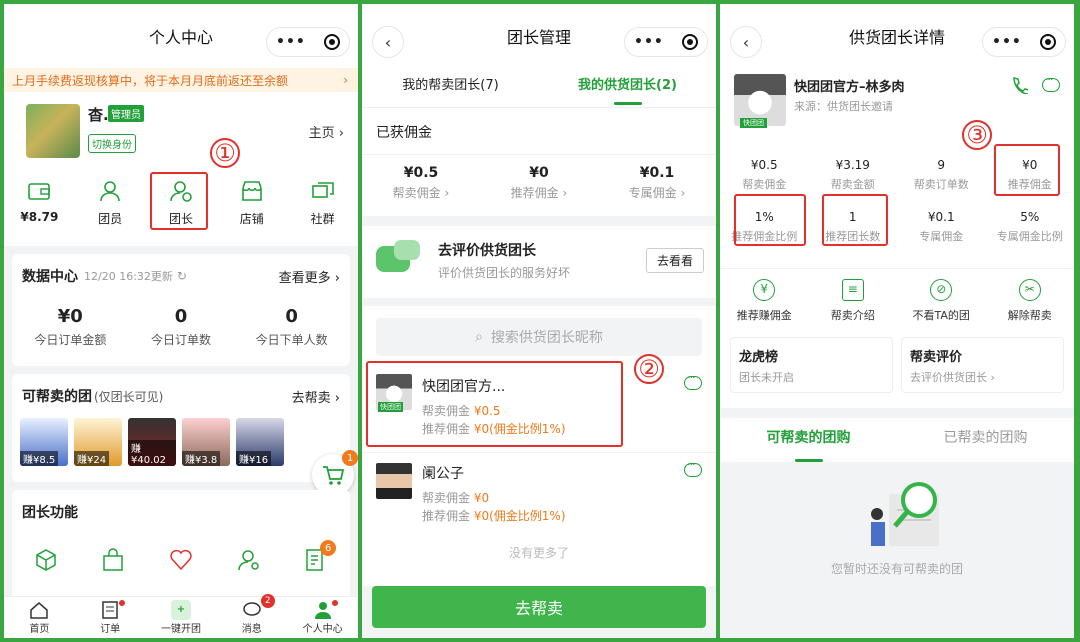  What do you see at coordinates (180, 340) in the screenshot?
I see `stat-label: 今日订单数` at bounding box center [180, 340].